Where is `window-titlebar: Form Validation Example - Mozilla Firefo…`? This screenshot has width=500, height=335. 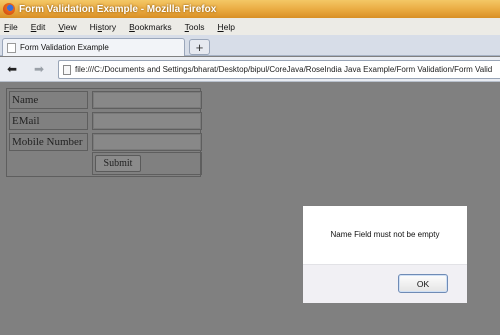 window-titlebar: Form Validation Example - Mozilla Firefo… is located at coordinates (250, 9).